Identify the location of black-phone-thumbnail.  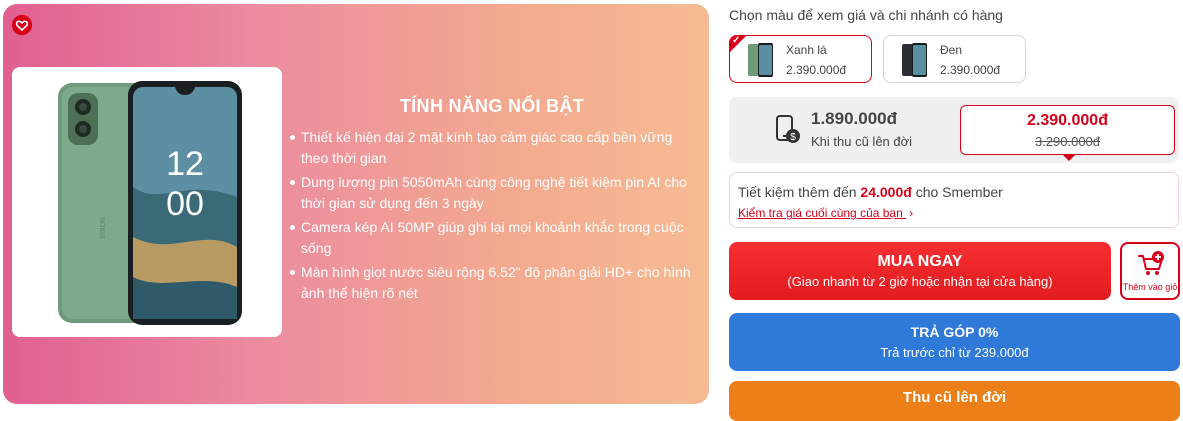
(914, 60).